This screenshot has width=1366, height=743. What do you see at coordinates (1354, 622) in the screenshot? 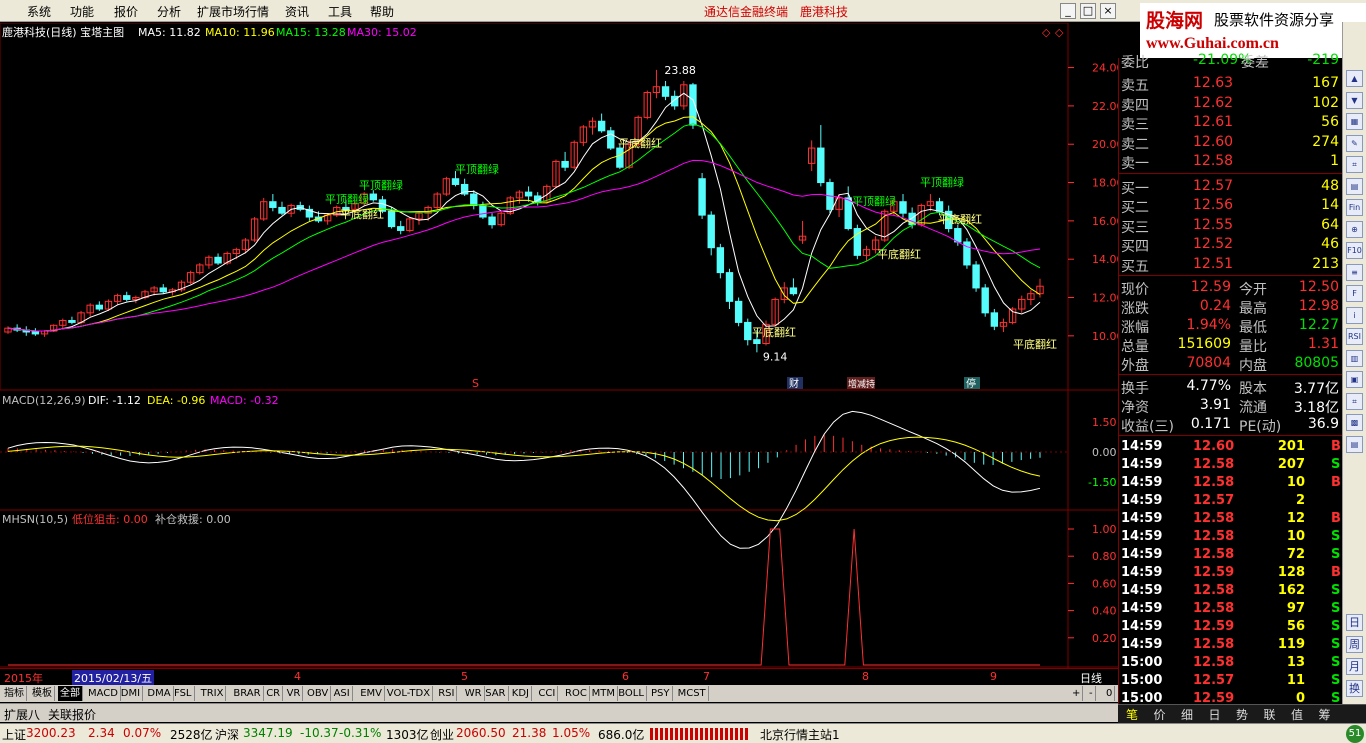
I see `period-side-button: 日` at bounding box center [1354, 622].